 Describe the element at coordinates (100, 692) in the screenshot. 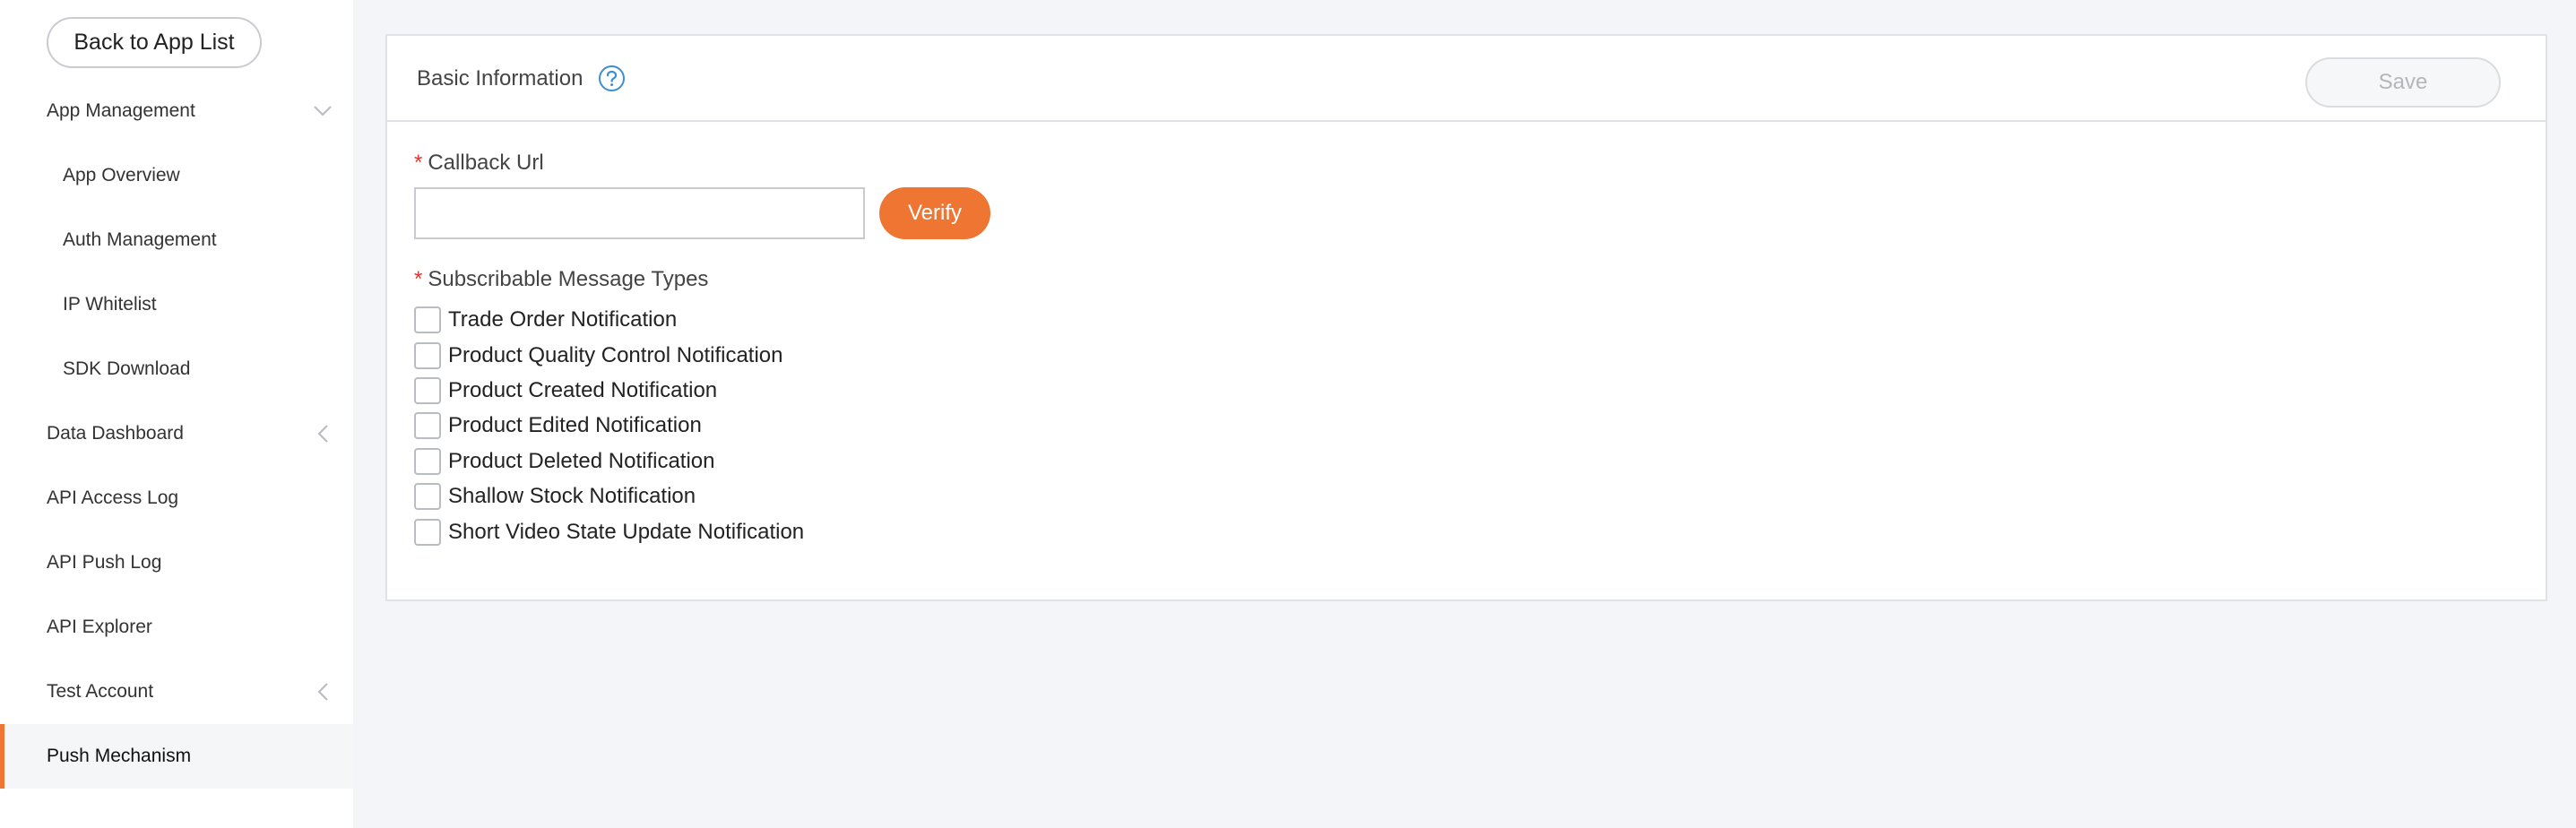

I see `sidebar-item-label: Test Account` at that location.